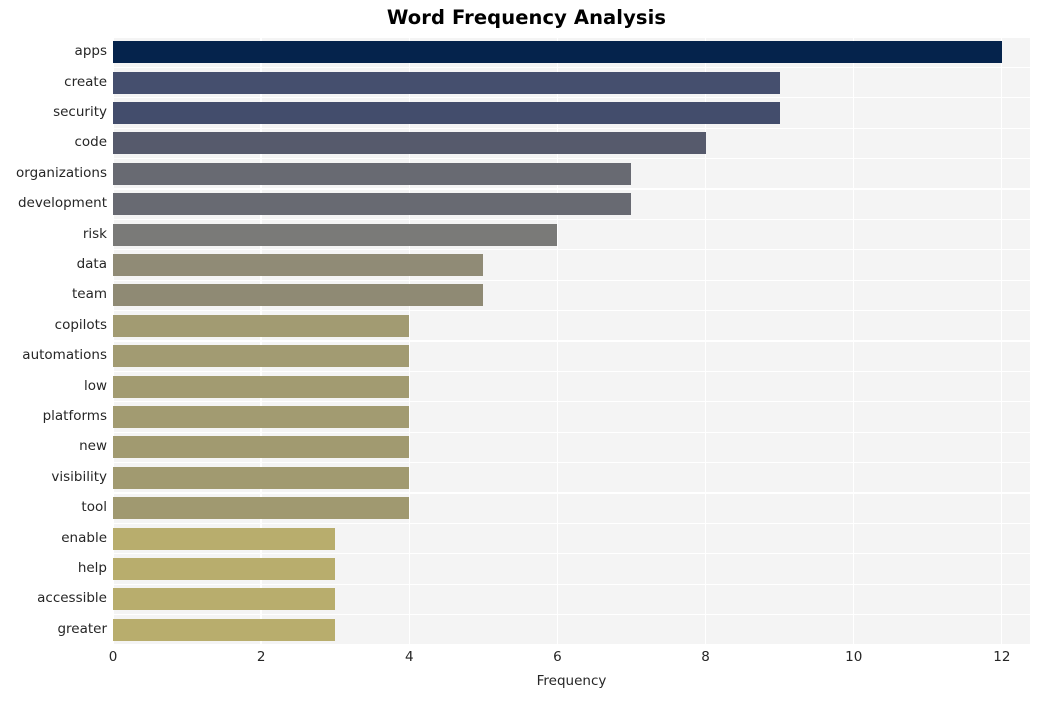 The height and width of the screenshot is (701, 1053). I want to click on bar-create, so click(446, 82).